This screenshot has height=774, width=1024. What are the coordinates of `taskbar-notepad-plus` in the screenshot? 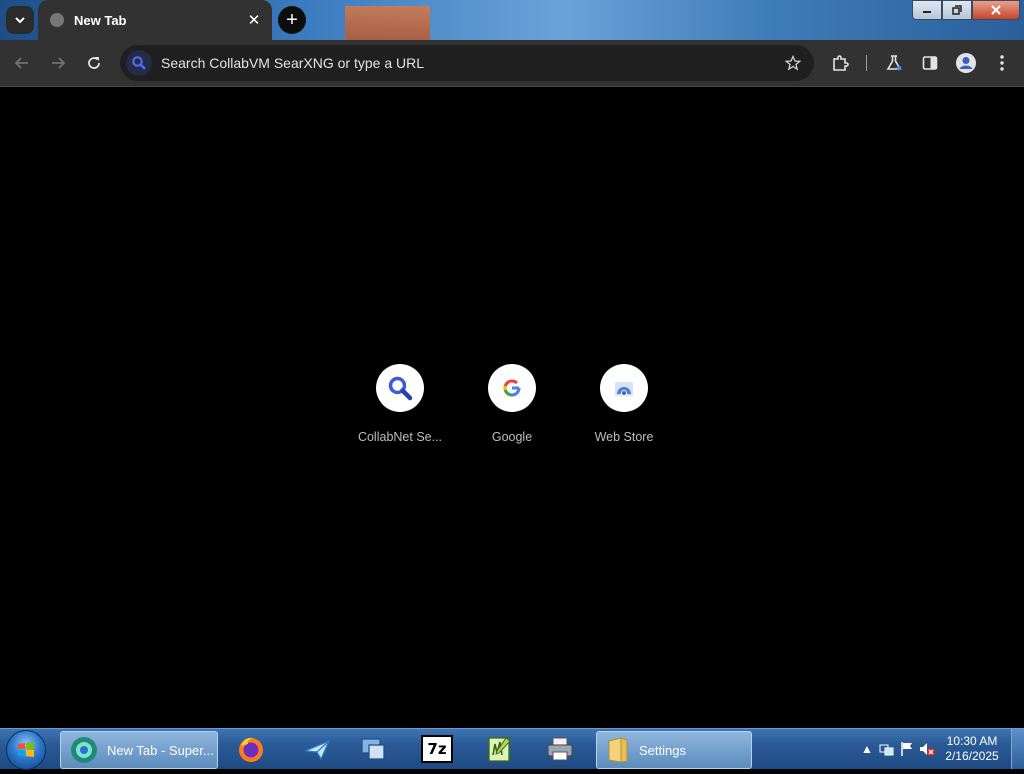 It's located at (499, 749).